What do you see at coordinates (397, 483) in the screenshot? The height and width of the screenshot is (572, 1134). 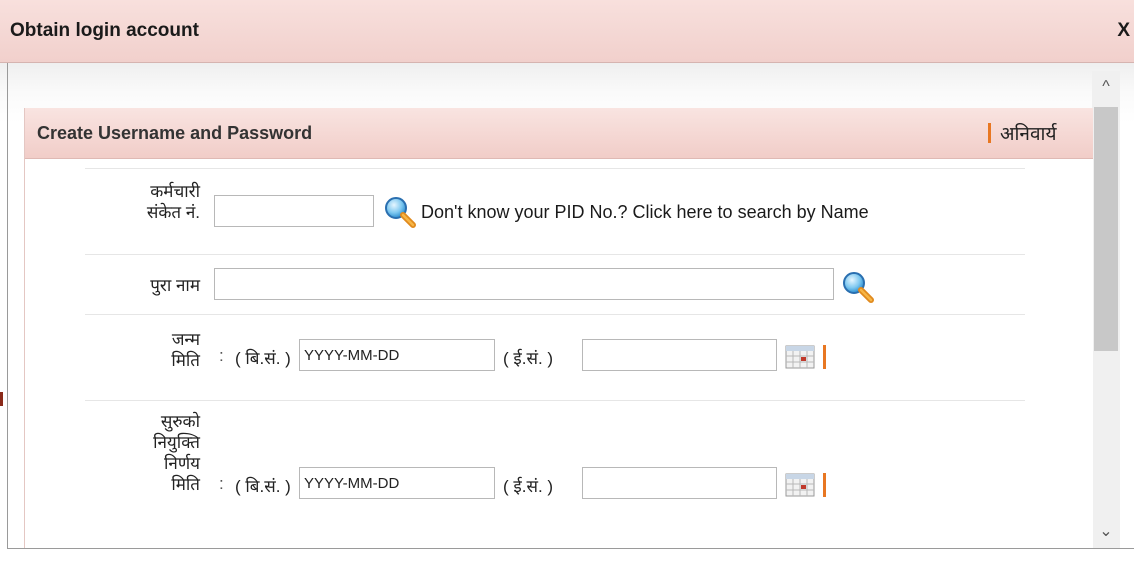 I see `appointment-bs-input` at bounding box center [397, 483].